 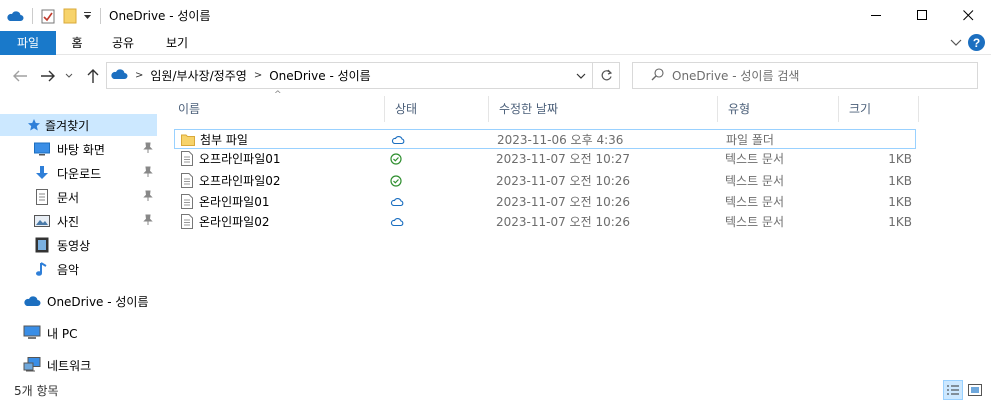 I want to click on item-count: 5개 항목, so click(x=36, y=391).